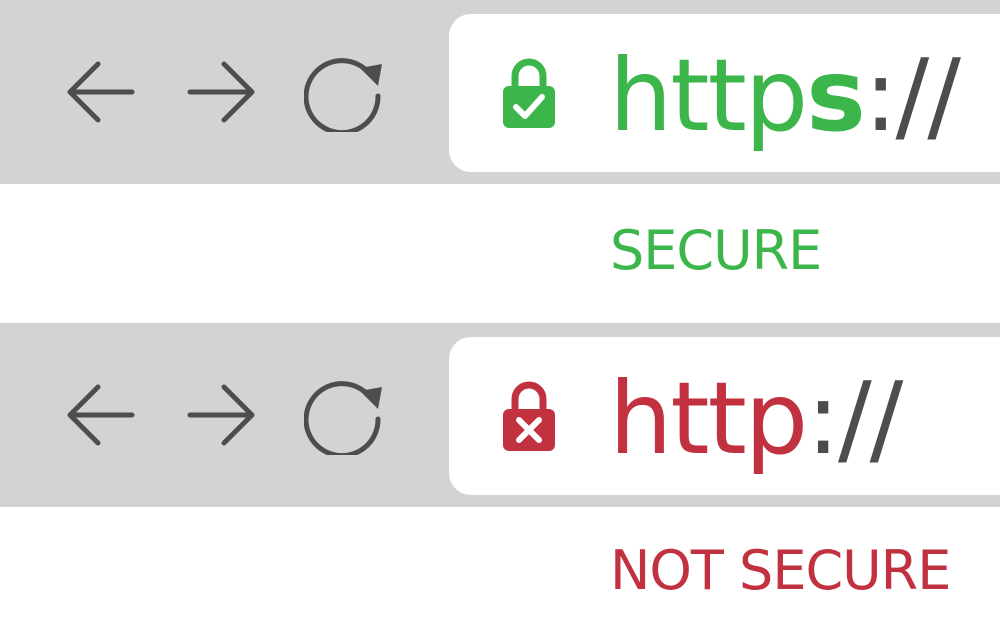  I want to click on address-bar-secure: https://, so click(724, 93).